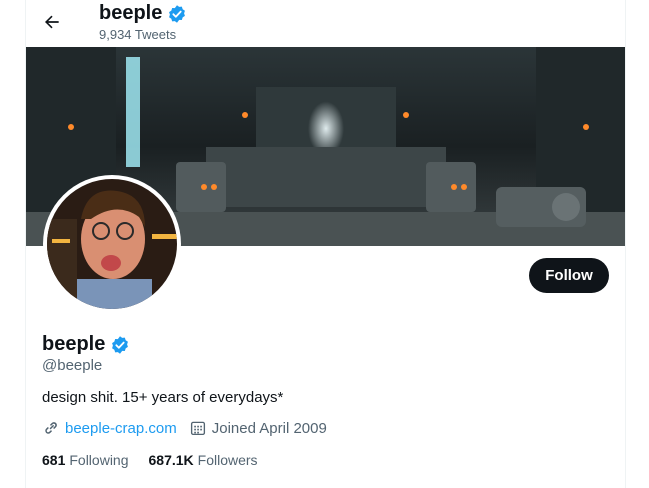 The image size is (649, 488). I want to click on calendar-icon, so click(197, 428).